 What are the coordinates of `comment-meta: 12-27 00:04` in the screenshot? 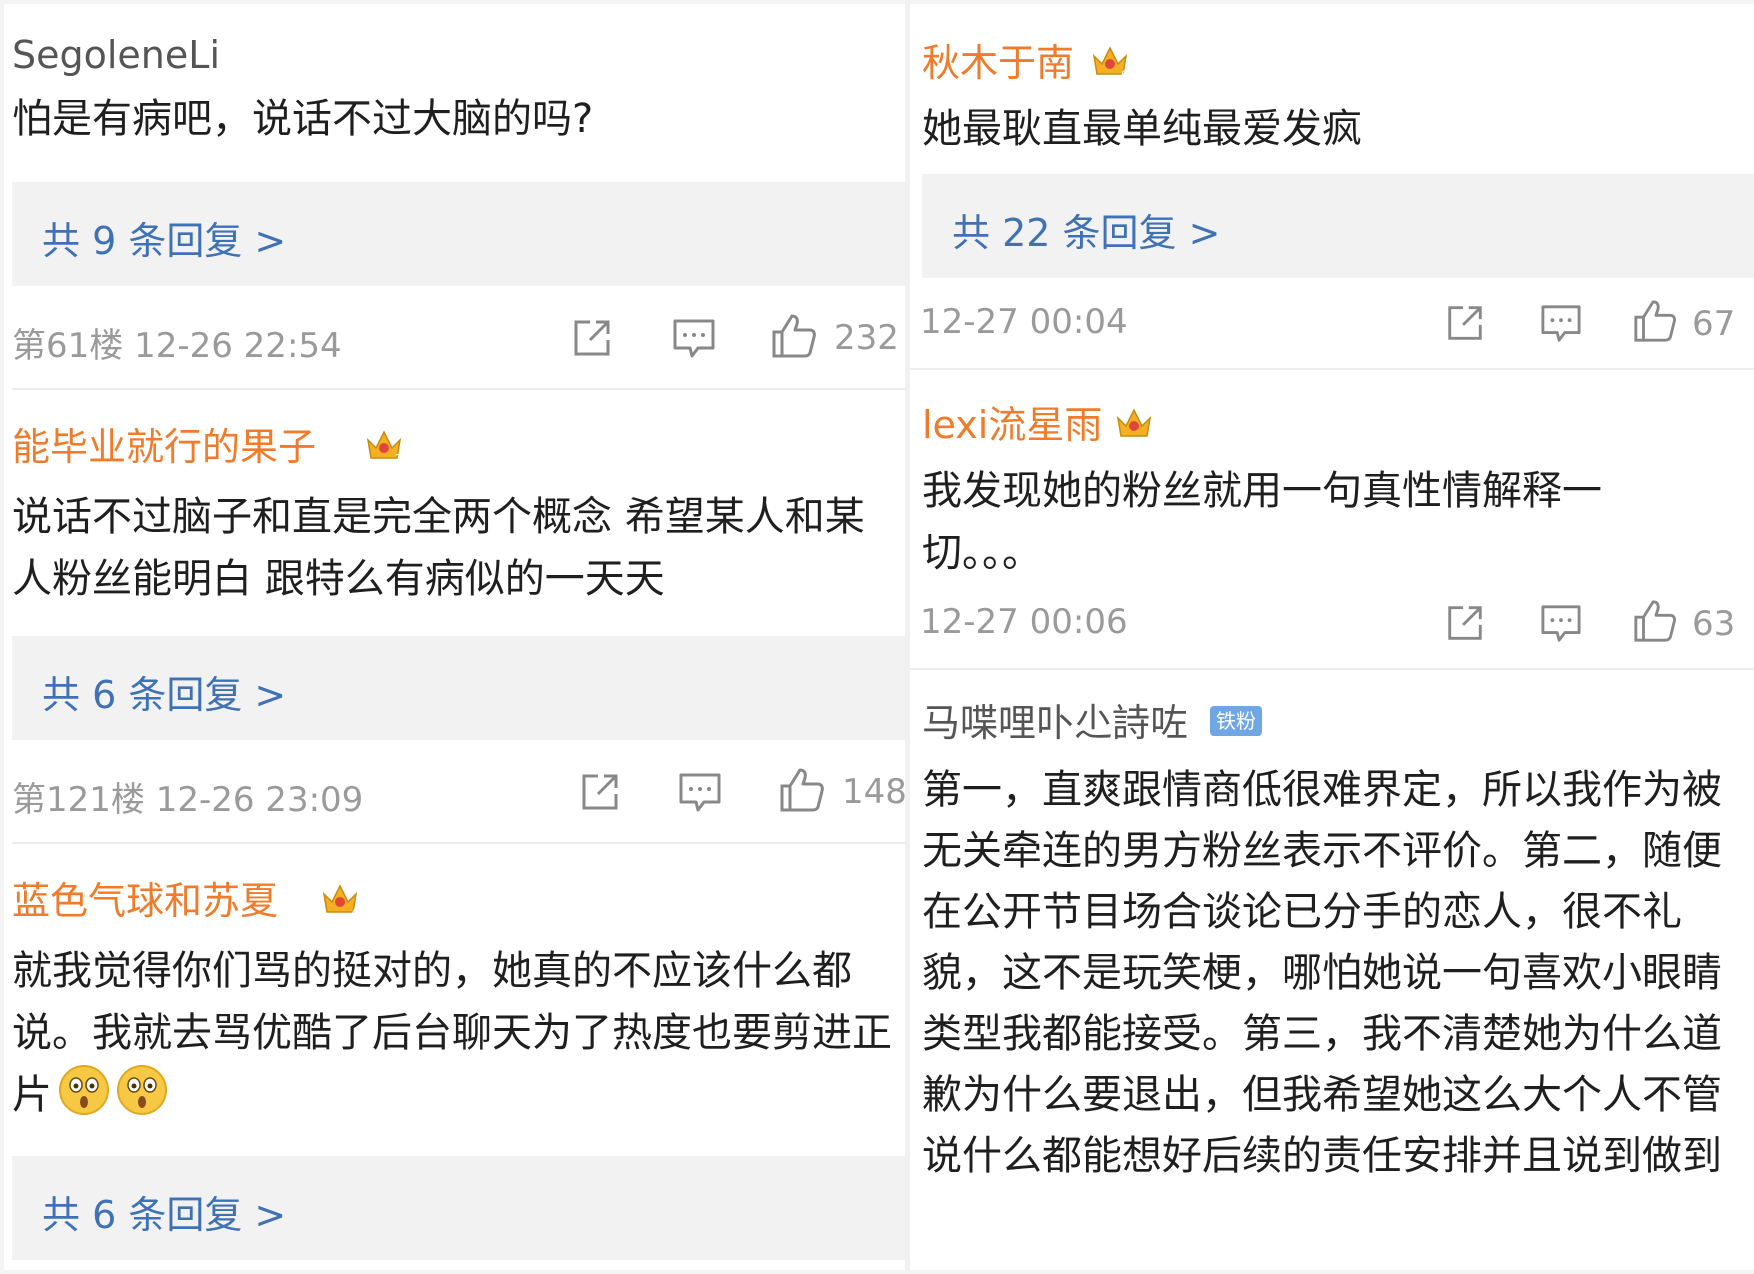 It's located at (1024, 322).